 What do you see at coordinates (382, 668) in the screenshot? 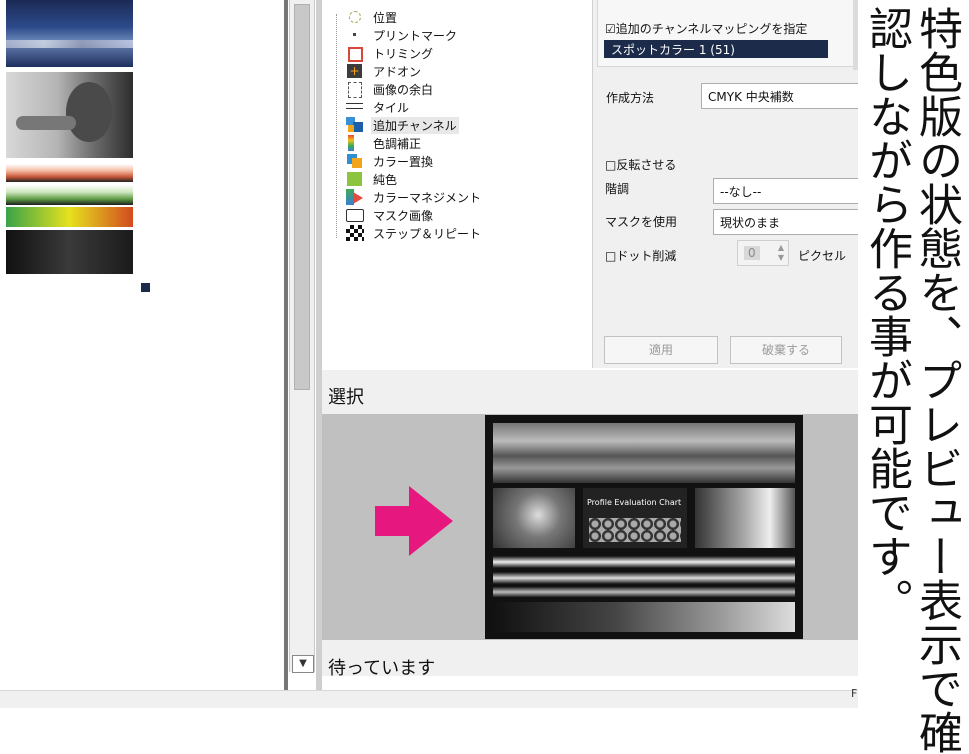
I see `waiting-status: 待っています` at bounding box center [382, 668].